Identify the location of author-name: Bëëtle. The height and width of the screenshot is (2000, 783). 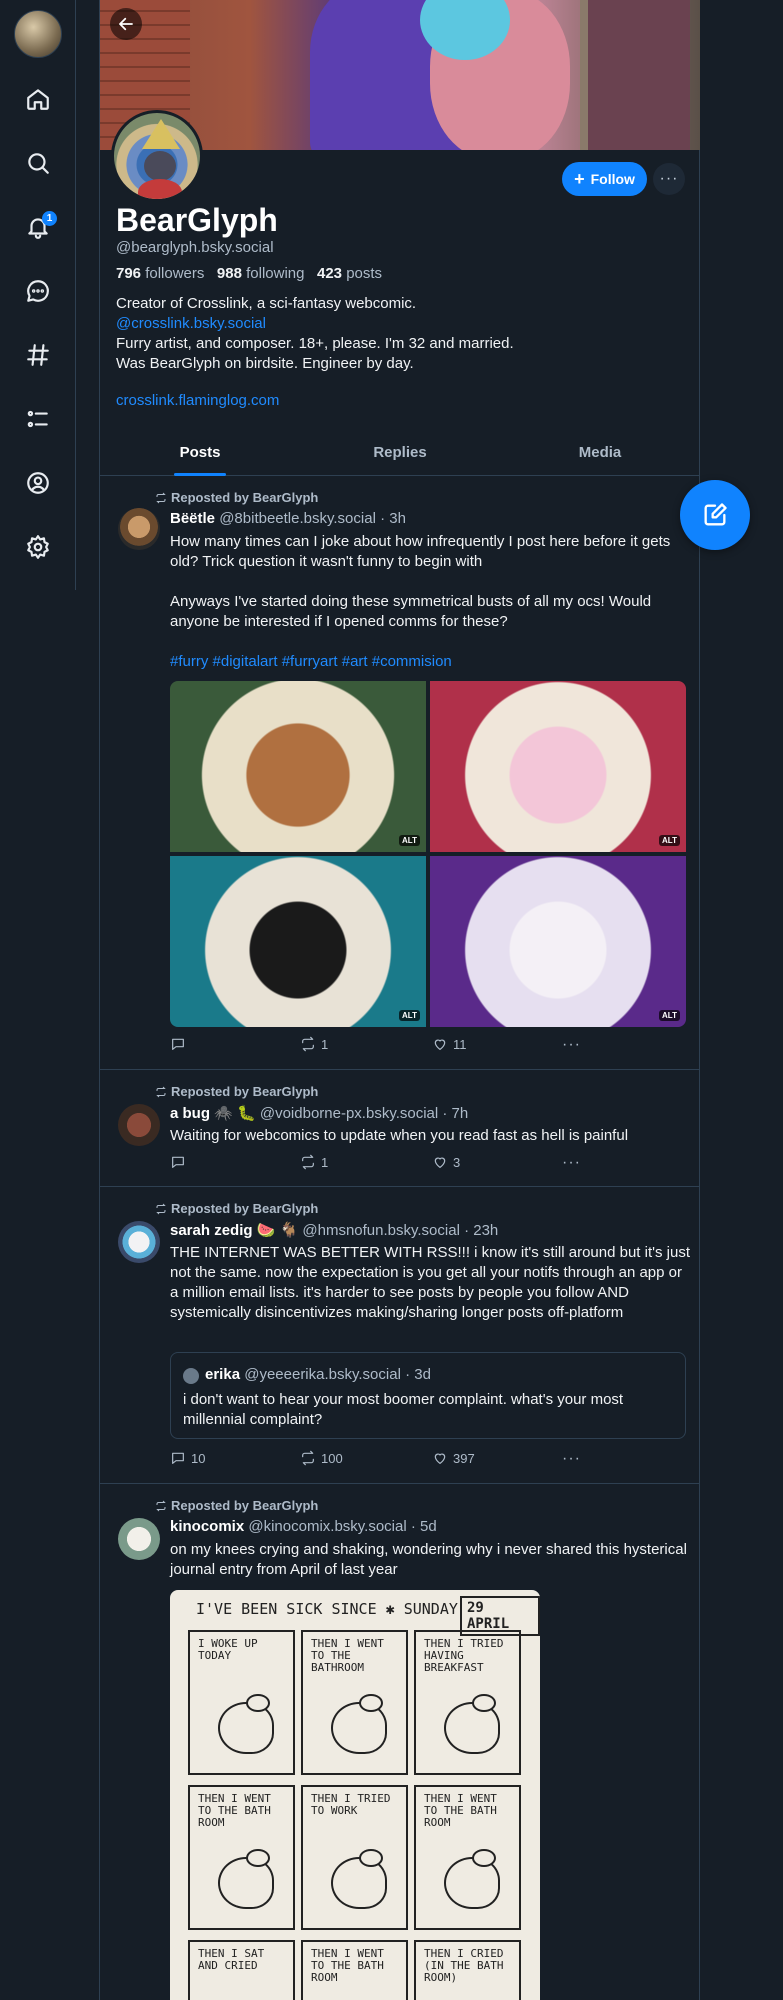
(192, 518).